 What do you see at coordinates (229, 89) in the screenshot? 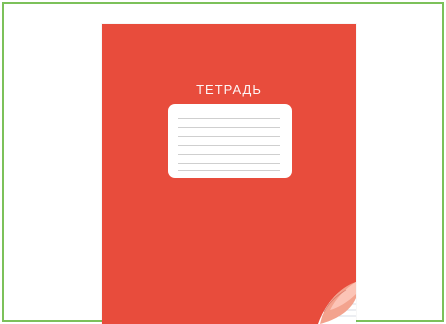
I see `cover-title: ТЕТРАДЬ` at bounding box center [229, 89].